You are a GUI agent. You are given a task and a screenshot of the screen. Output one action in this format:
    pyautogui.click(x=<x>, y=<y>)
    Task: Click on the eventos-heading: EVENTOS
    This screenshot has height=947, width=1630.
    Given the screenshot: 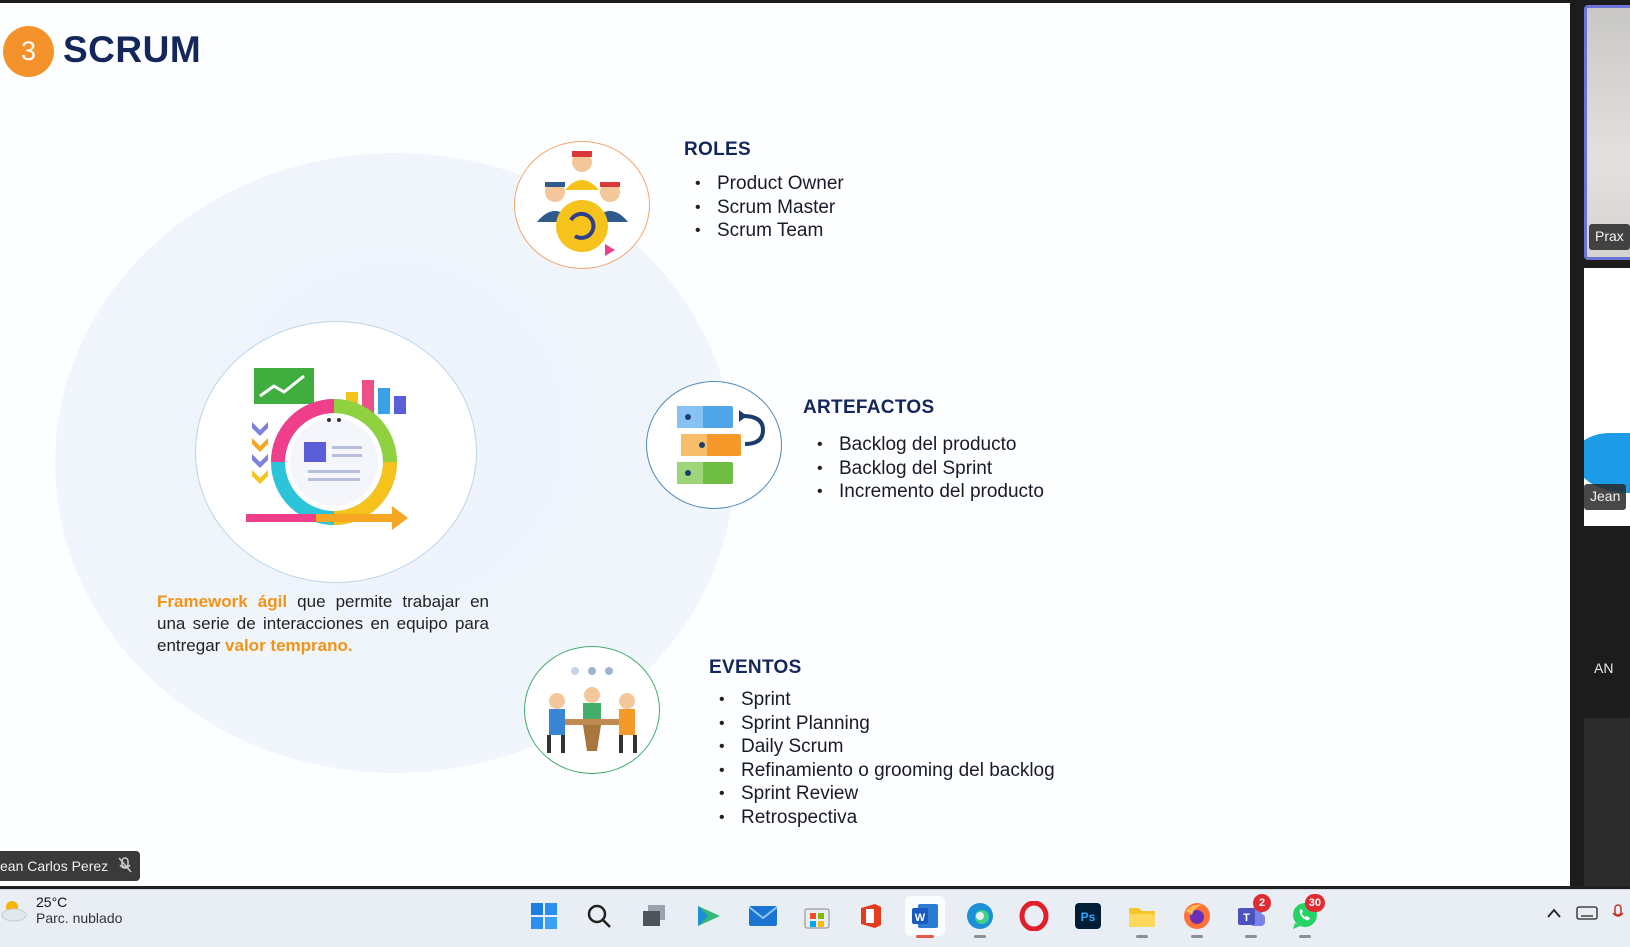 What is the action you would take?
    pyautogui.click(x=755, y=667)
    